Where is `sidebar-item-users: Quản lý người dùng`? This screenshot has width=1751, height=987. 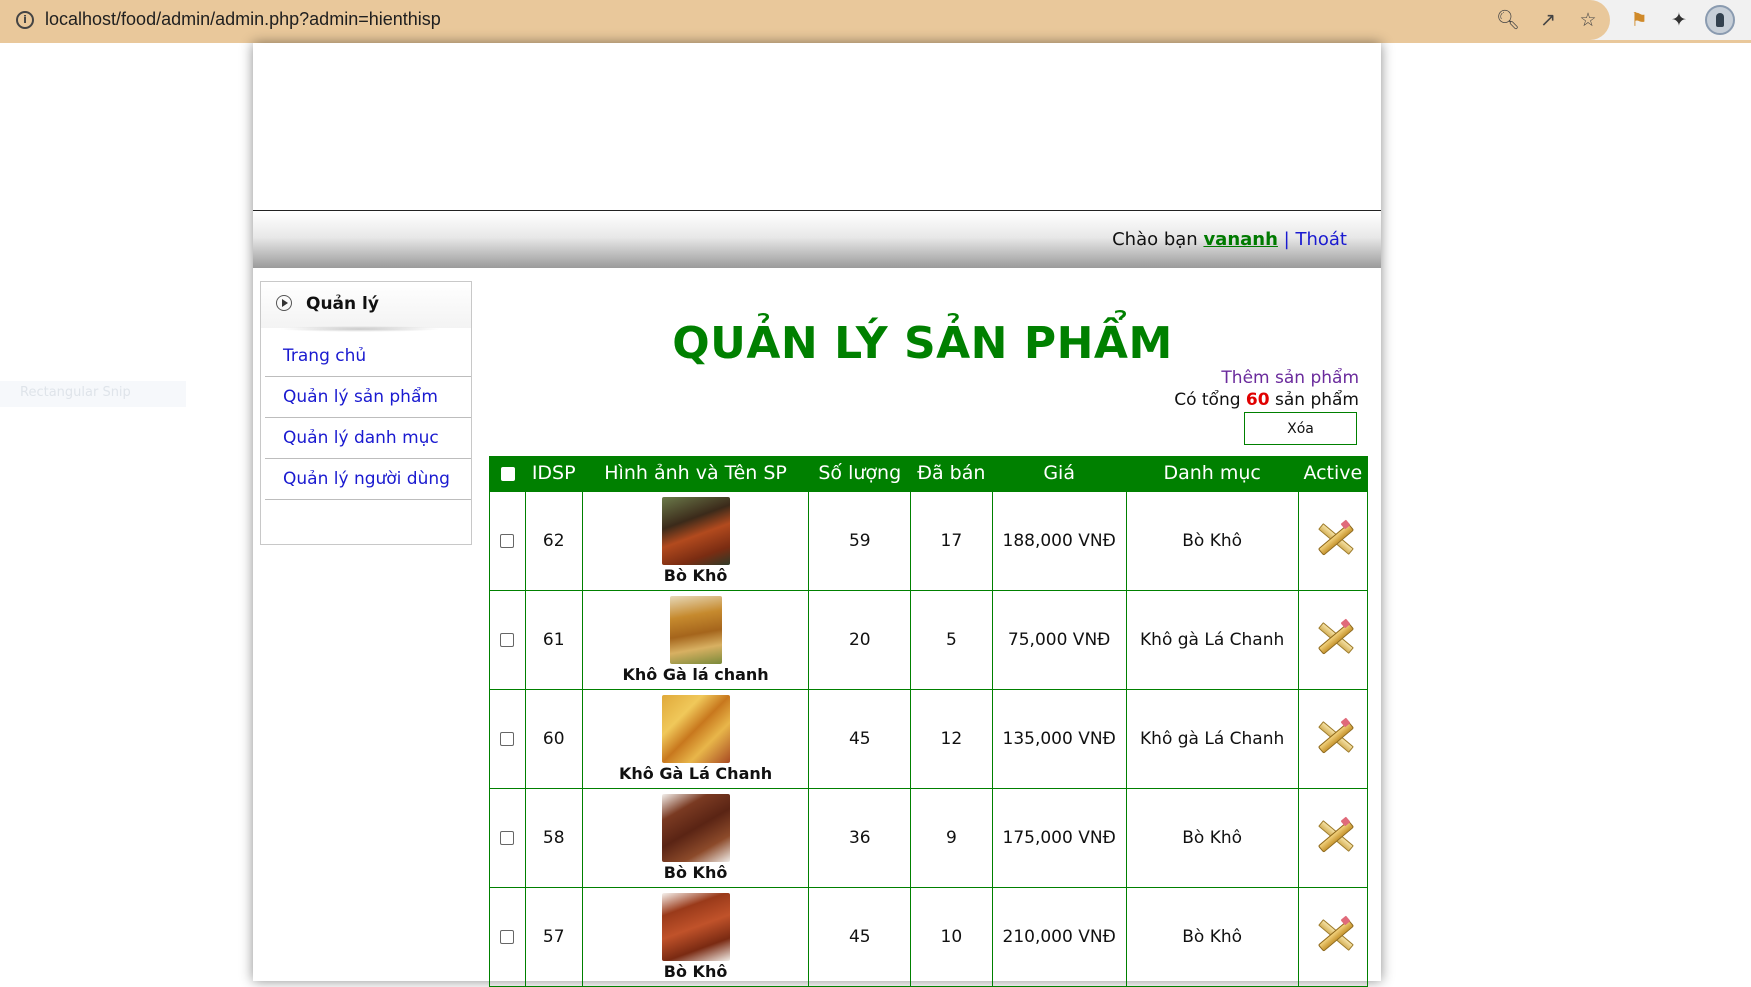
sidebar-item-users: Quản lý người dùng is located at coordinates (368, 479).